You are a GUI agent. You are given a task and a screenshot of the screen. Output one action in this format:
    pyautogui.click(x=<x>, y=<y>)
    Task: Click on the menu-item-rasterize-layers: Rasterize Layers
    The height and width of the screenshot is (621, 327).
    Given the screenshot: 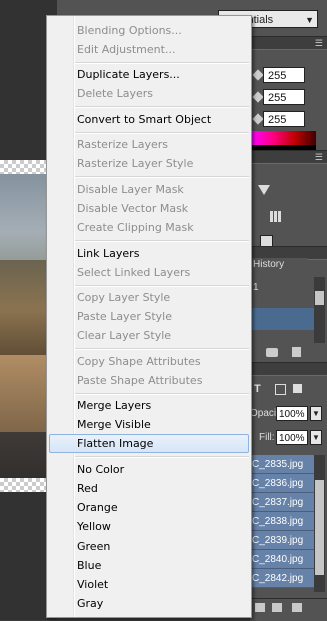 What is the action you would take?
    pyautogui.click(x=122, y=144)
    